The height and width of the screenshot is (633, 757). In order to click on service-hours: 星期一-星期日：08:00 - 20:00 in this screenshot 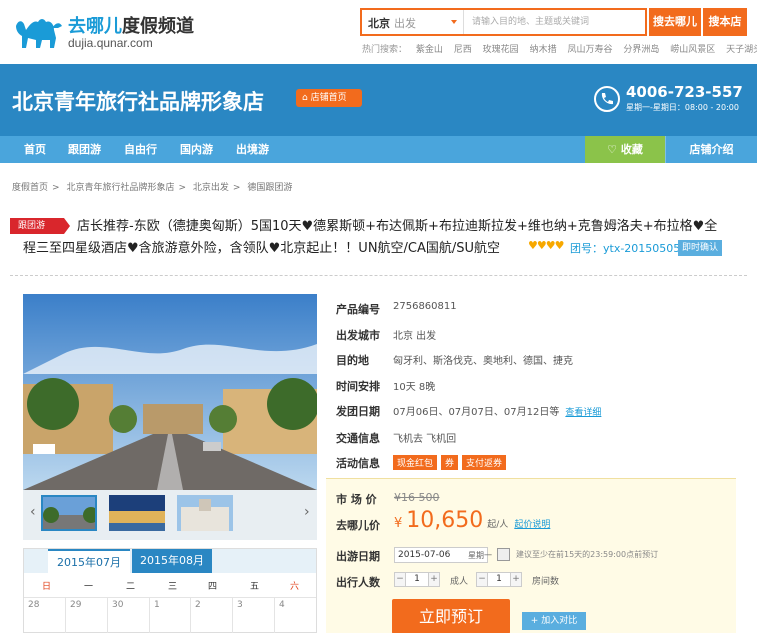, I will do `click(682, 107)`.